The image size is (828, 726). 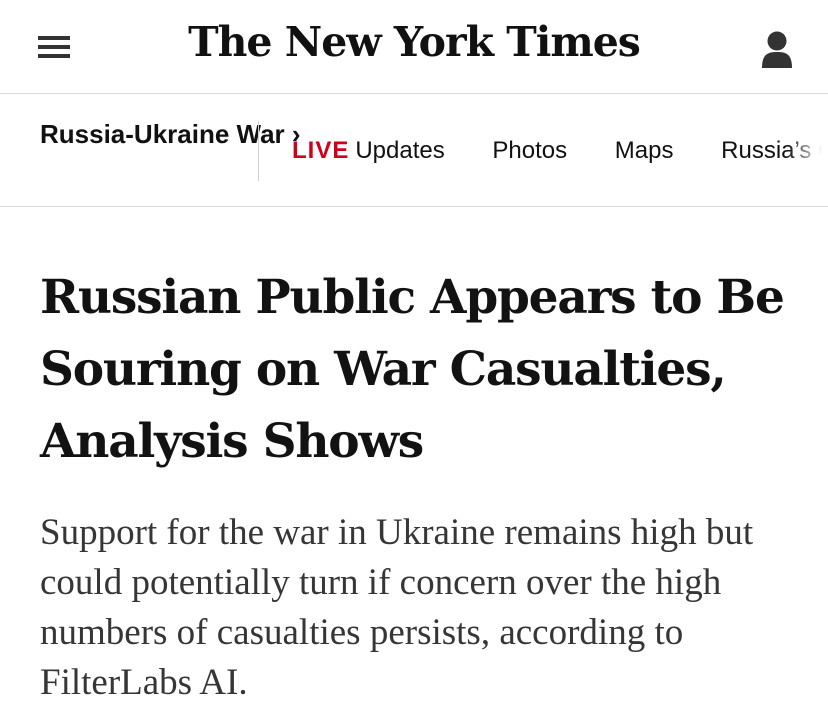 What do you see at coordinates (529, 151) in the screenshot?
I see `nav-item-photos: Photos` at bounding box center [529, 151].